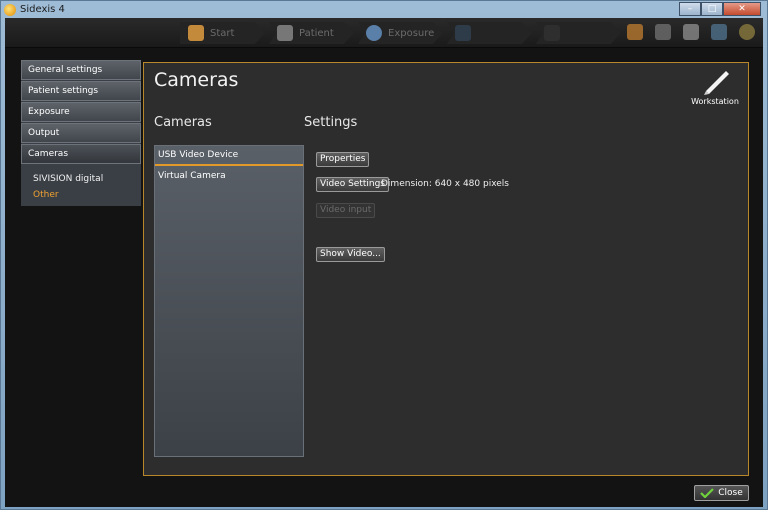 The image size is (768, 510). Describe the element at coordinates (81, 70) in the screenshot. I see `menu-item-general-settings: General settings` at that location.